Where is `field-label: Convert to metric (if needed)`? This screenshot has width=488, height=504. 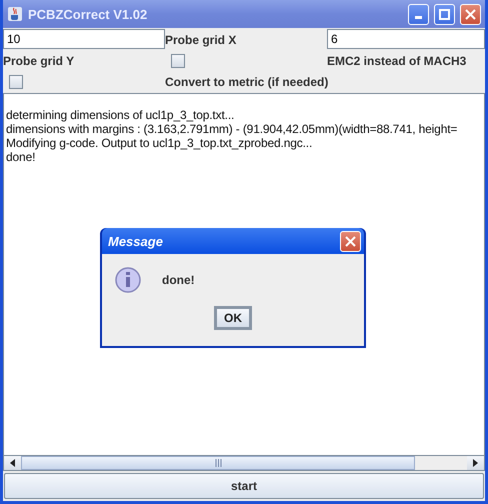
field-label: Convert to metric (if needed) is located at coordinates (246, 81).